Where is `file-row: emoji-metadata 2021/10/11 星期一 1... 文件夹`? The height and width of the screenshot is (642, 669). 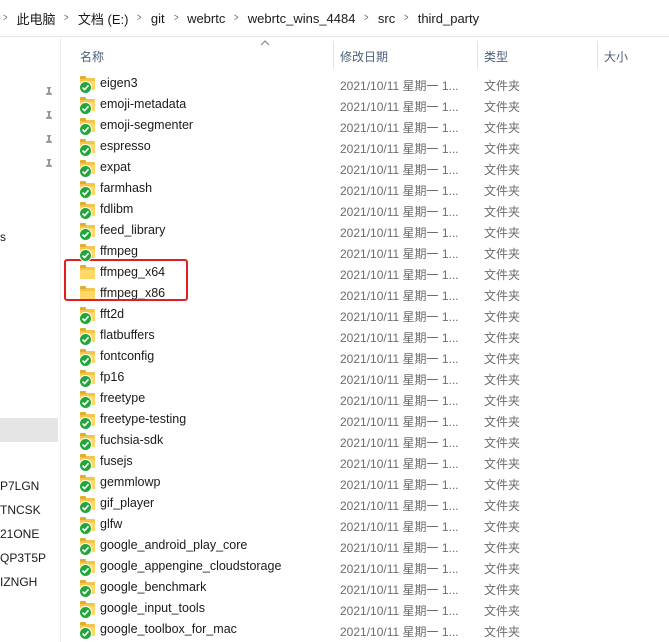
file-row: emoji-metadata 2021/10/11 星期一 1... 文件夹 is located at coordinates (365, 104).